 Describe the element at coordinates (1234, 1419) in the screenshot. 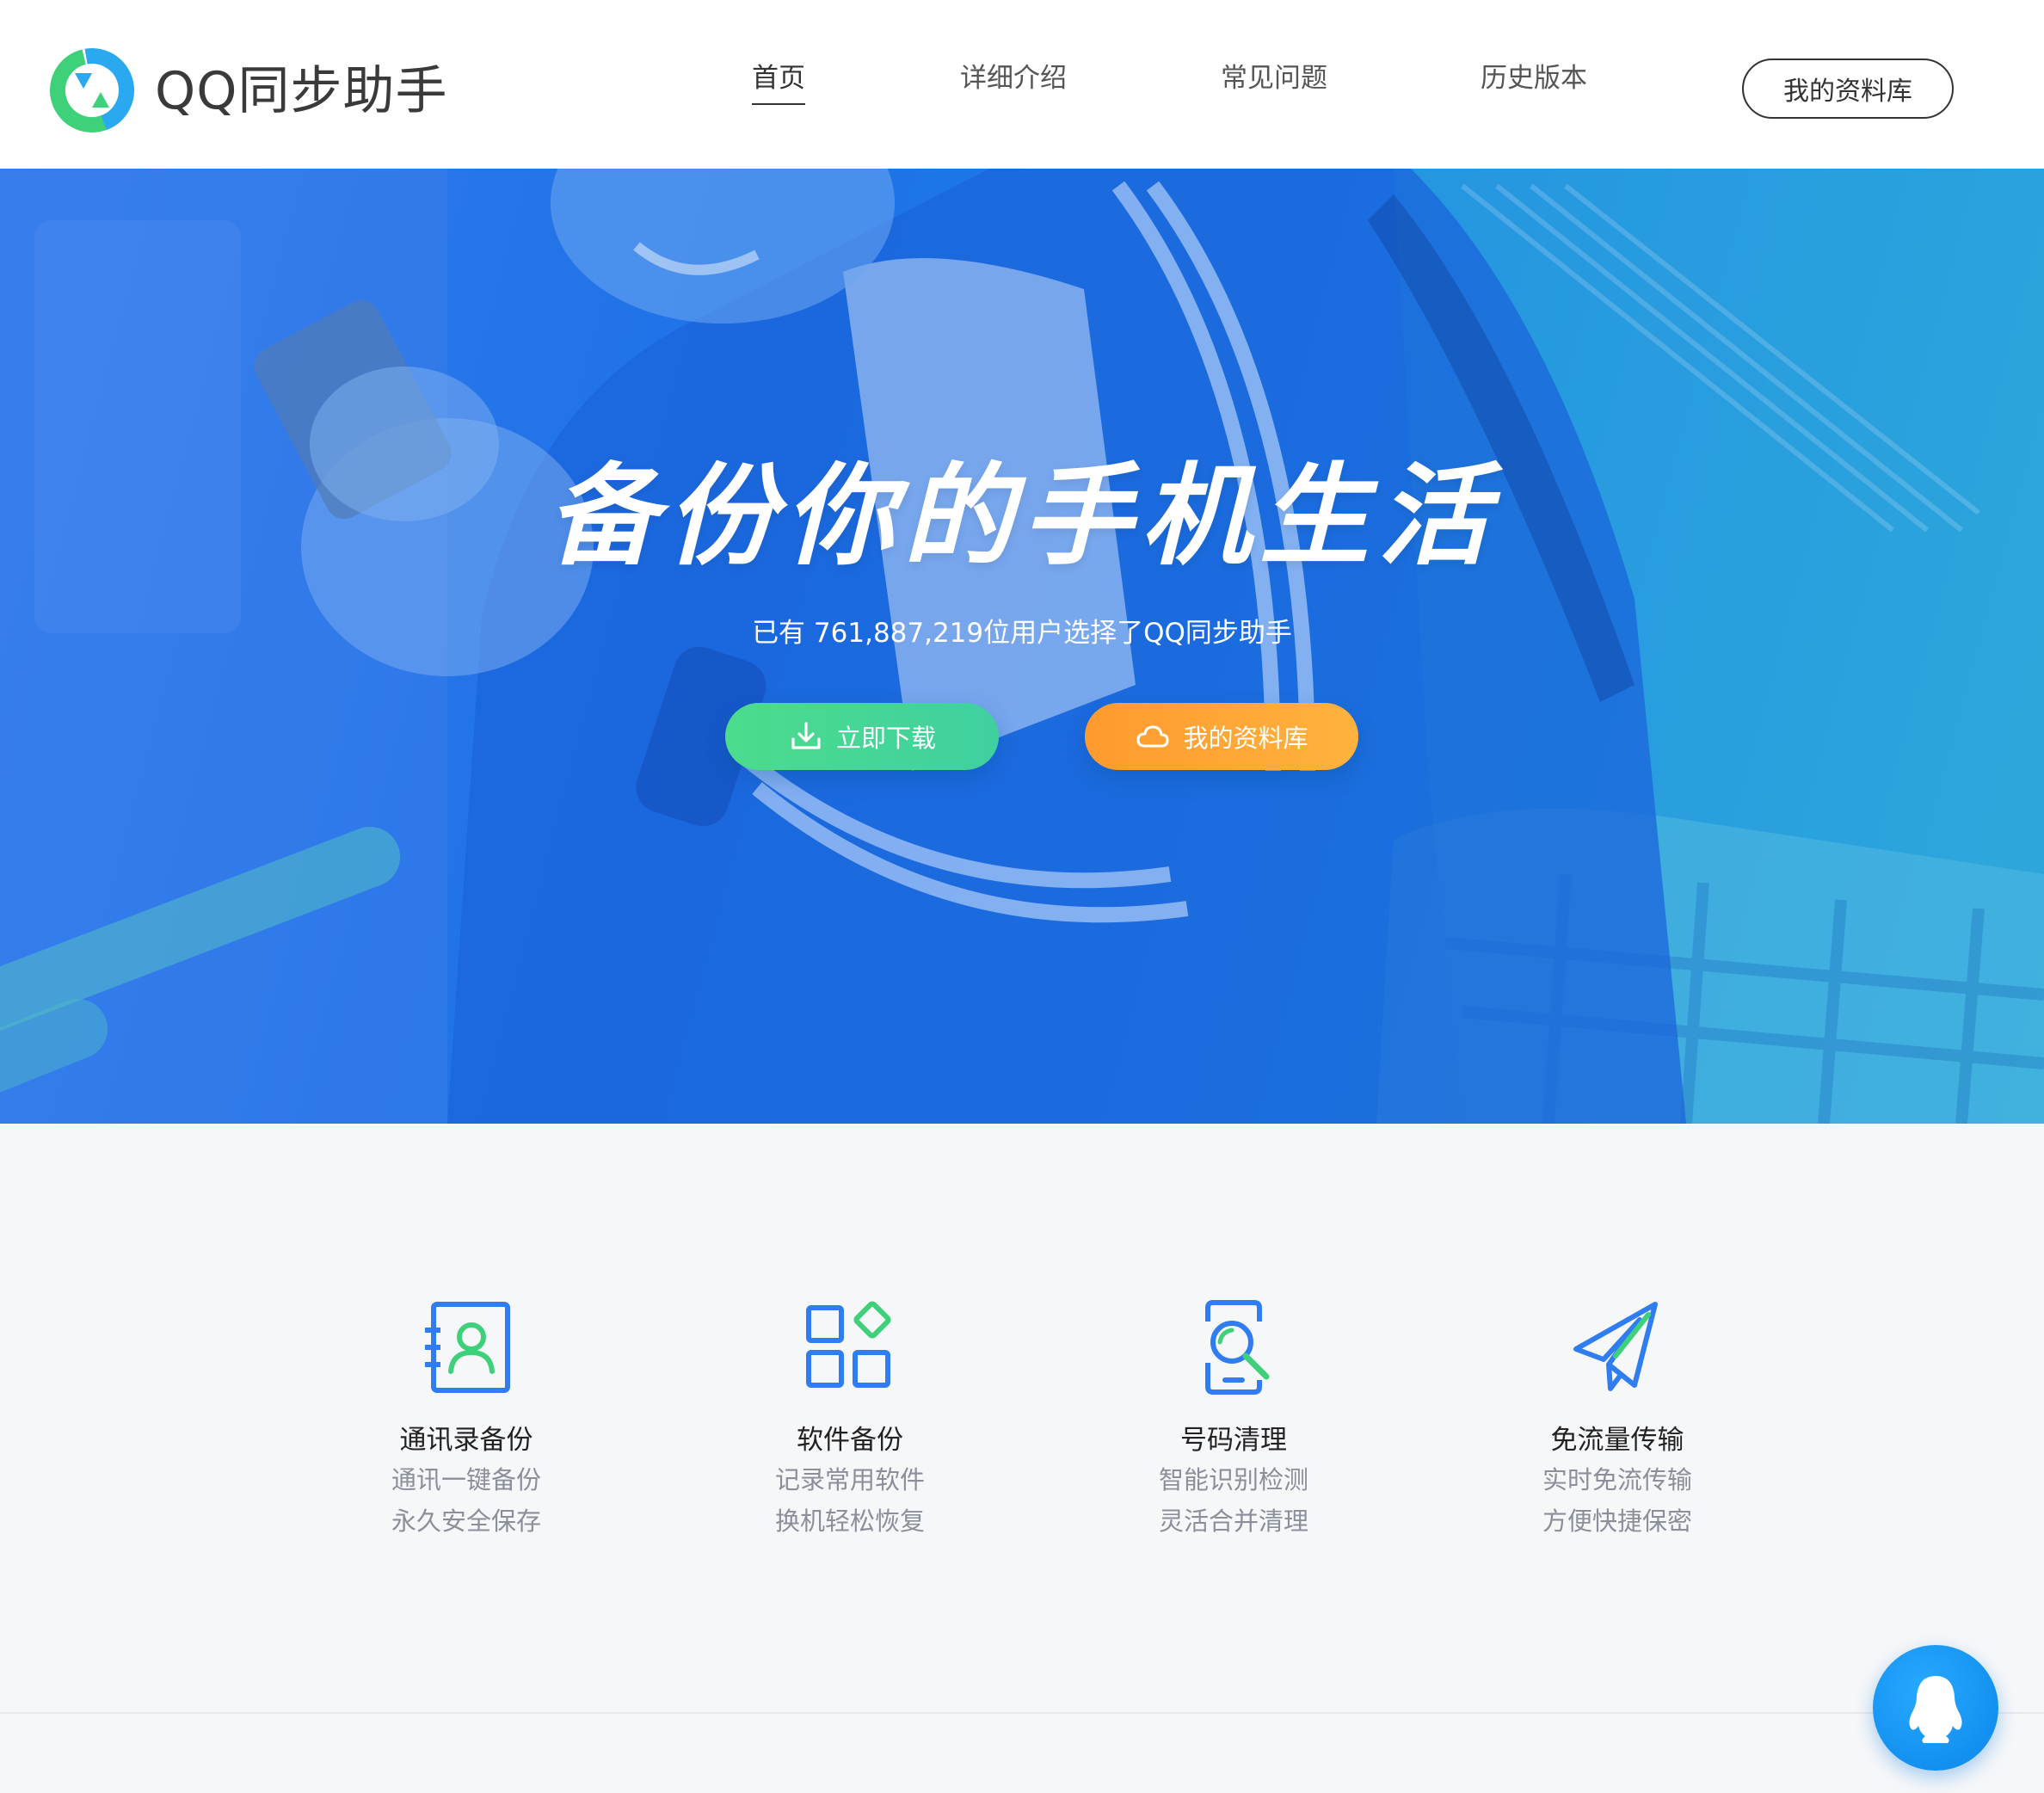

I see `feature-number-cleanup: 号码清理 智能识别检测 灵活合并清理` at that location.